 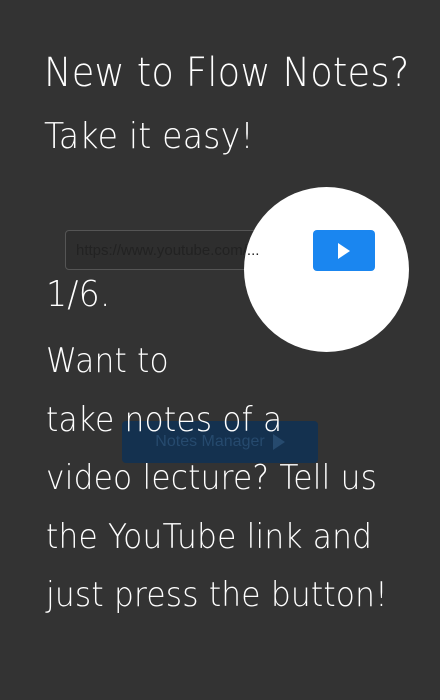 I want to click on tutorial-body-line: the YouTube link and, so click(x=209, y=536).